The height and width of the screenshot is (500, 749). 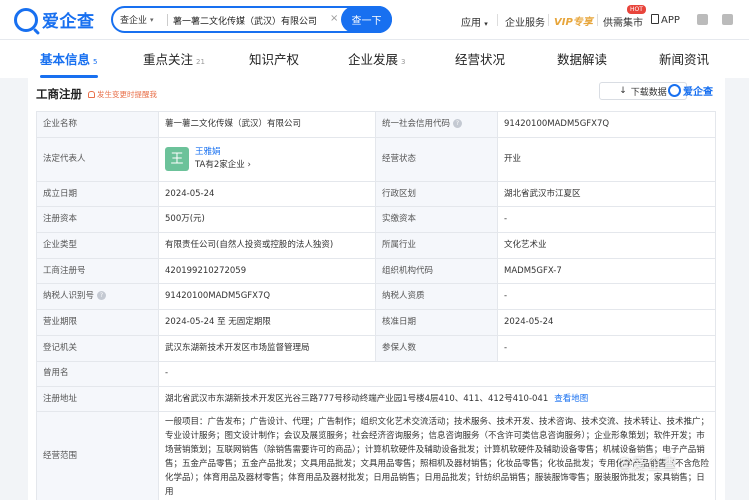 I want to click on field-label: 经营状态, so click(x=436, y=159).